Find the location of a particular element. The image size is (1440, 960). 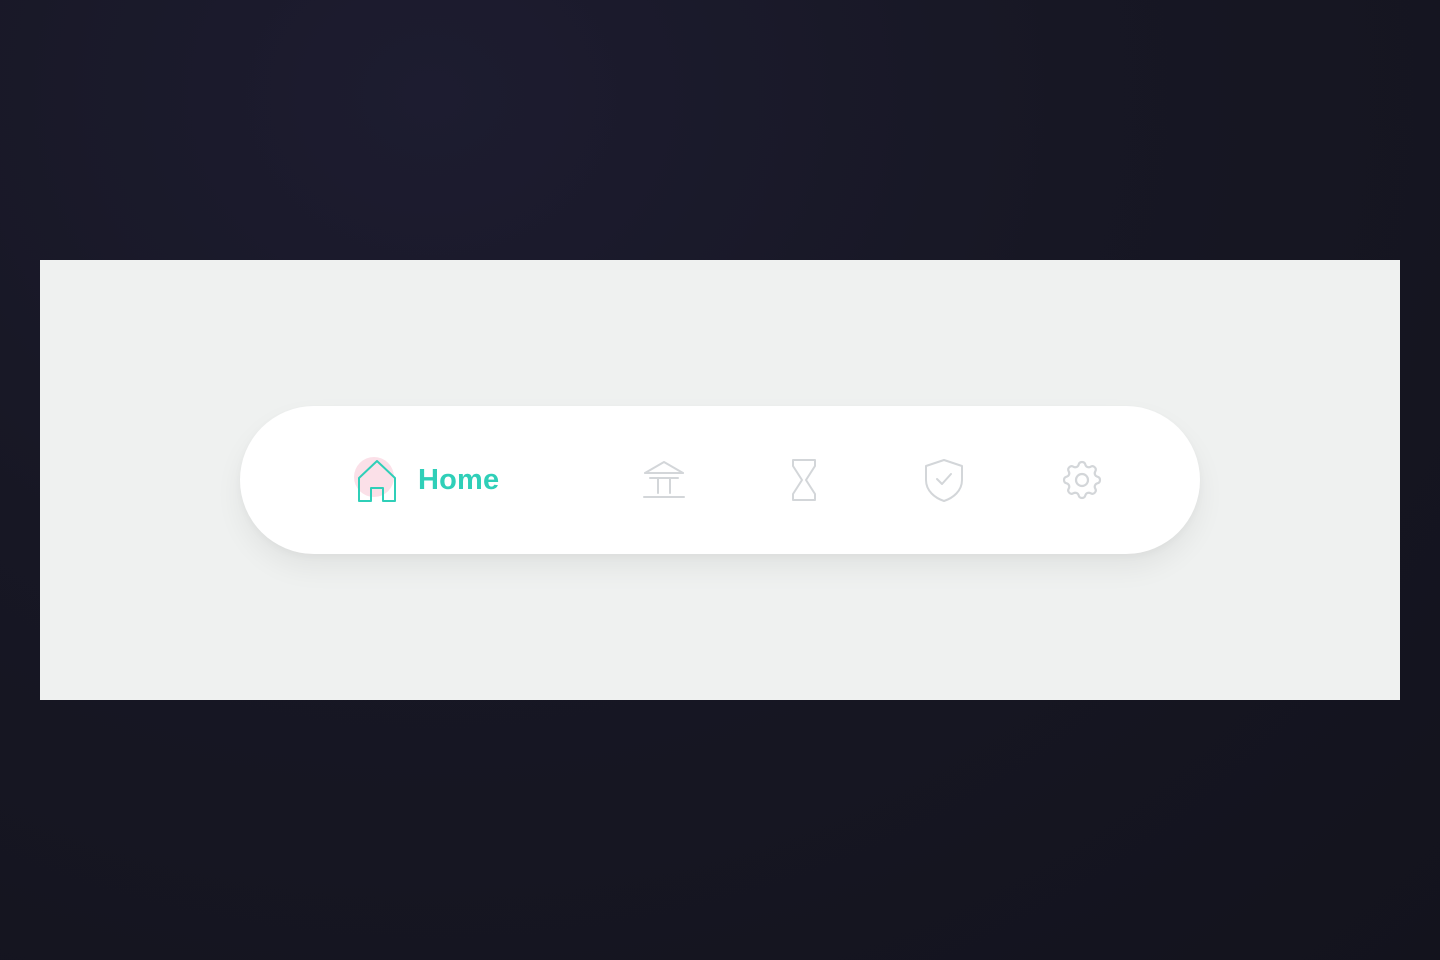

nav-item-bank is located at coordinates (664, 480).